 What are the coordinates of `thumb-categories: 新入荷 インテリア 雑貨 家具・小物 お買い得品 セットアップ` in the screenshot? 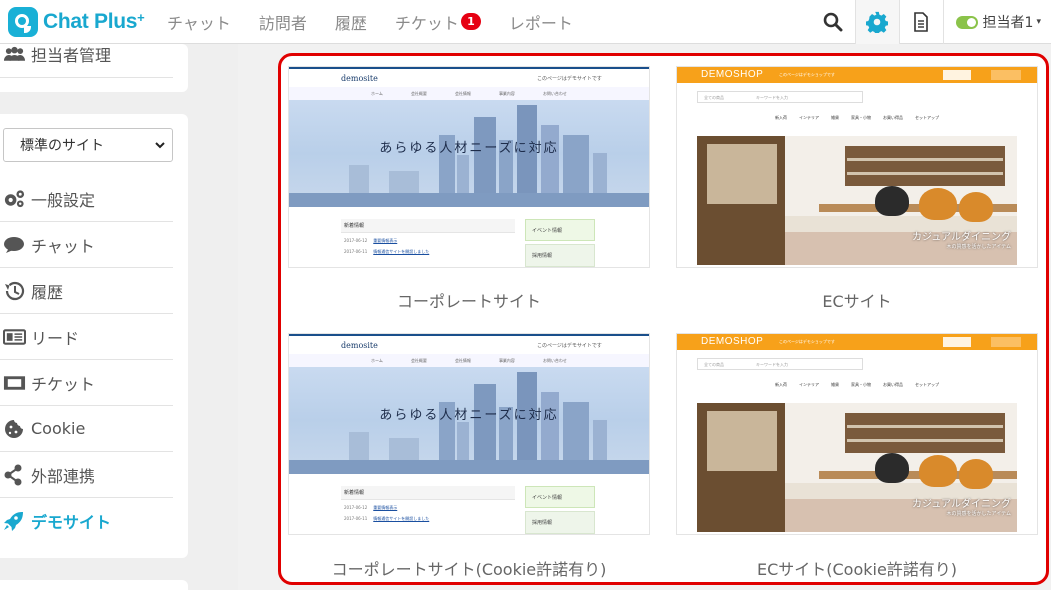 It's located at (857, 117).